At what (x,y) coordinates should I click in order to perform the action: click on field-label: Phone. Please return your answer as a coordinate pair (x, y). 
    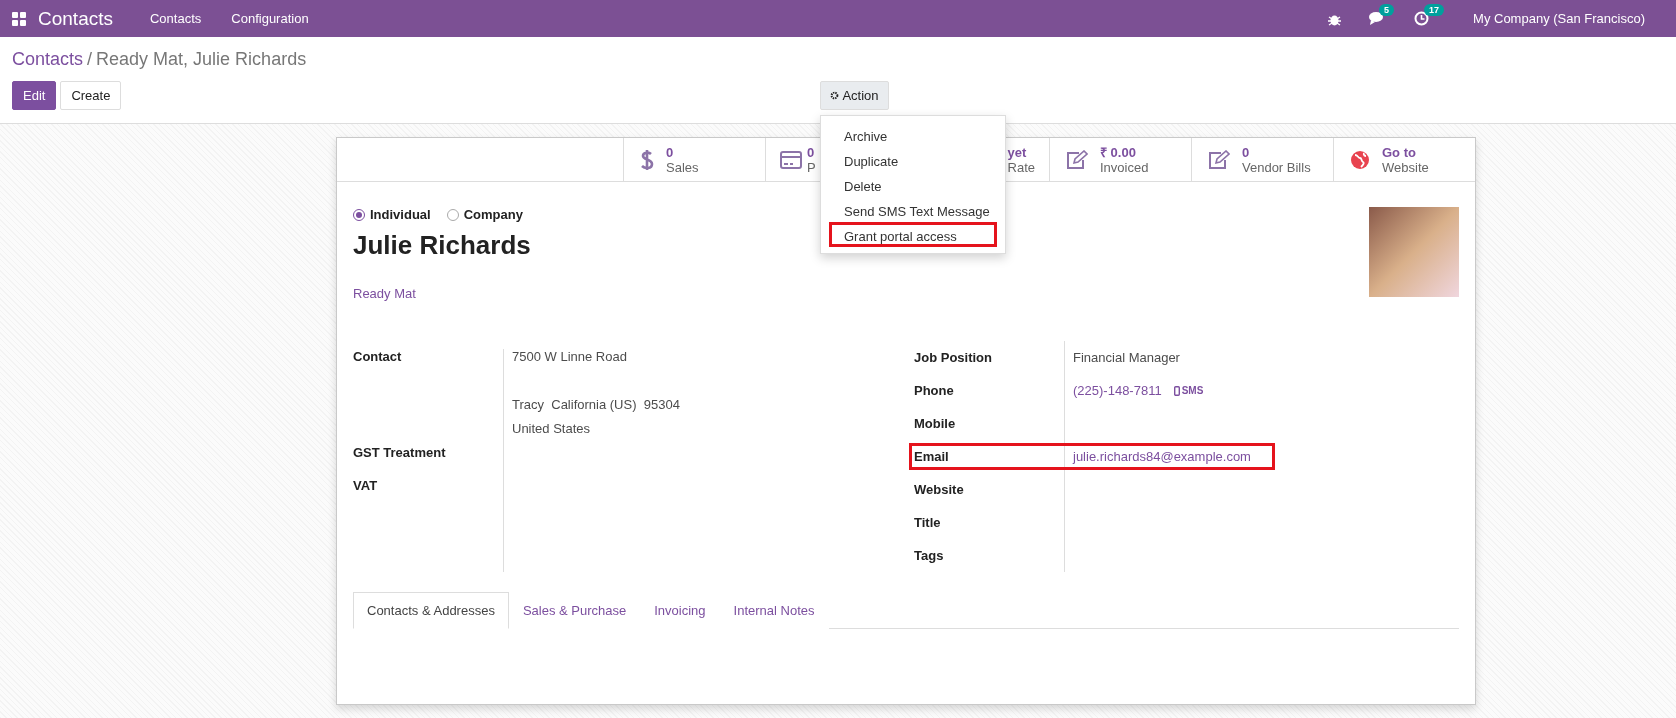
    Looking at the image, I should click on (934, 390).